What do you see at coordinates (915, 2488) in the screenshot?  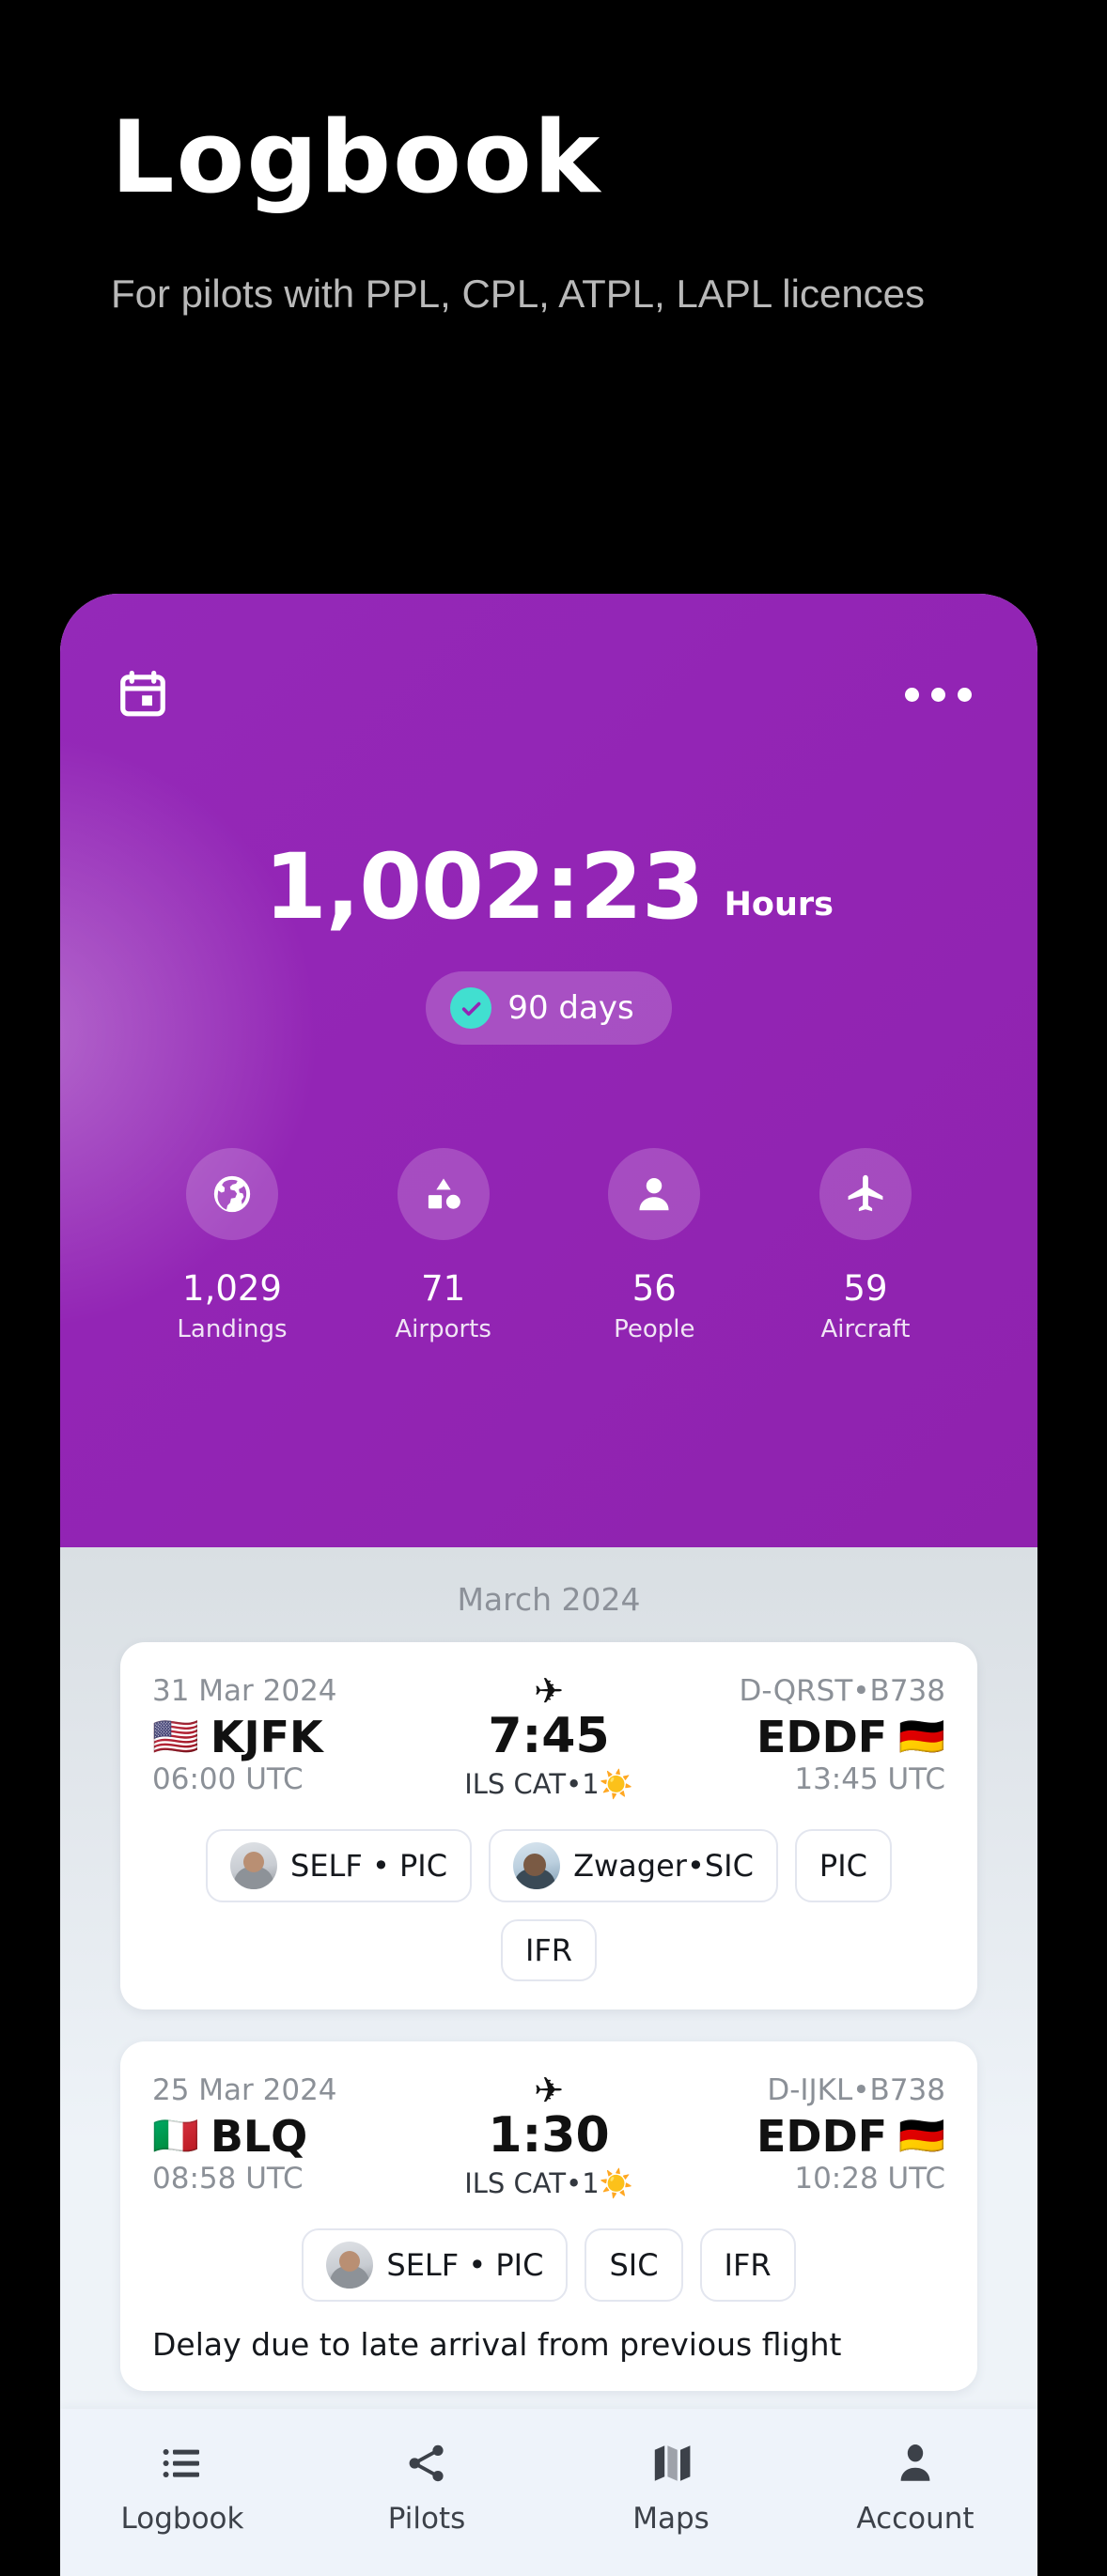 I see `nav-item-account: Account` at bounding box center [915, 2488].